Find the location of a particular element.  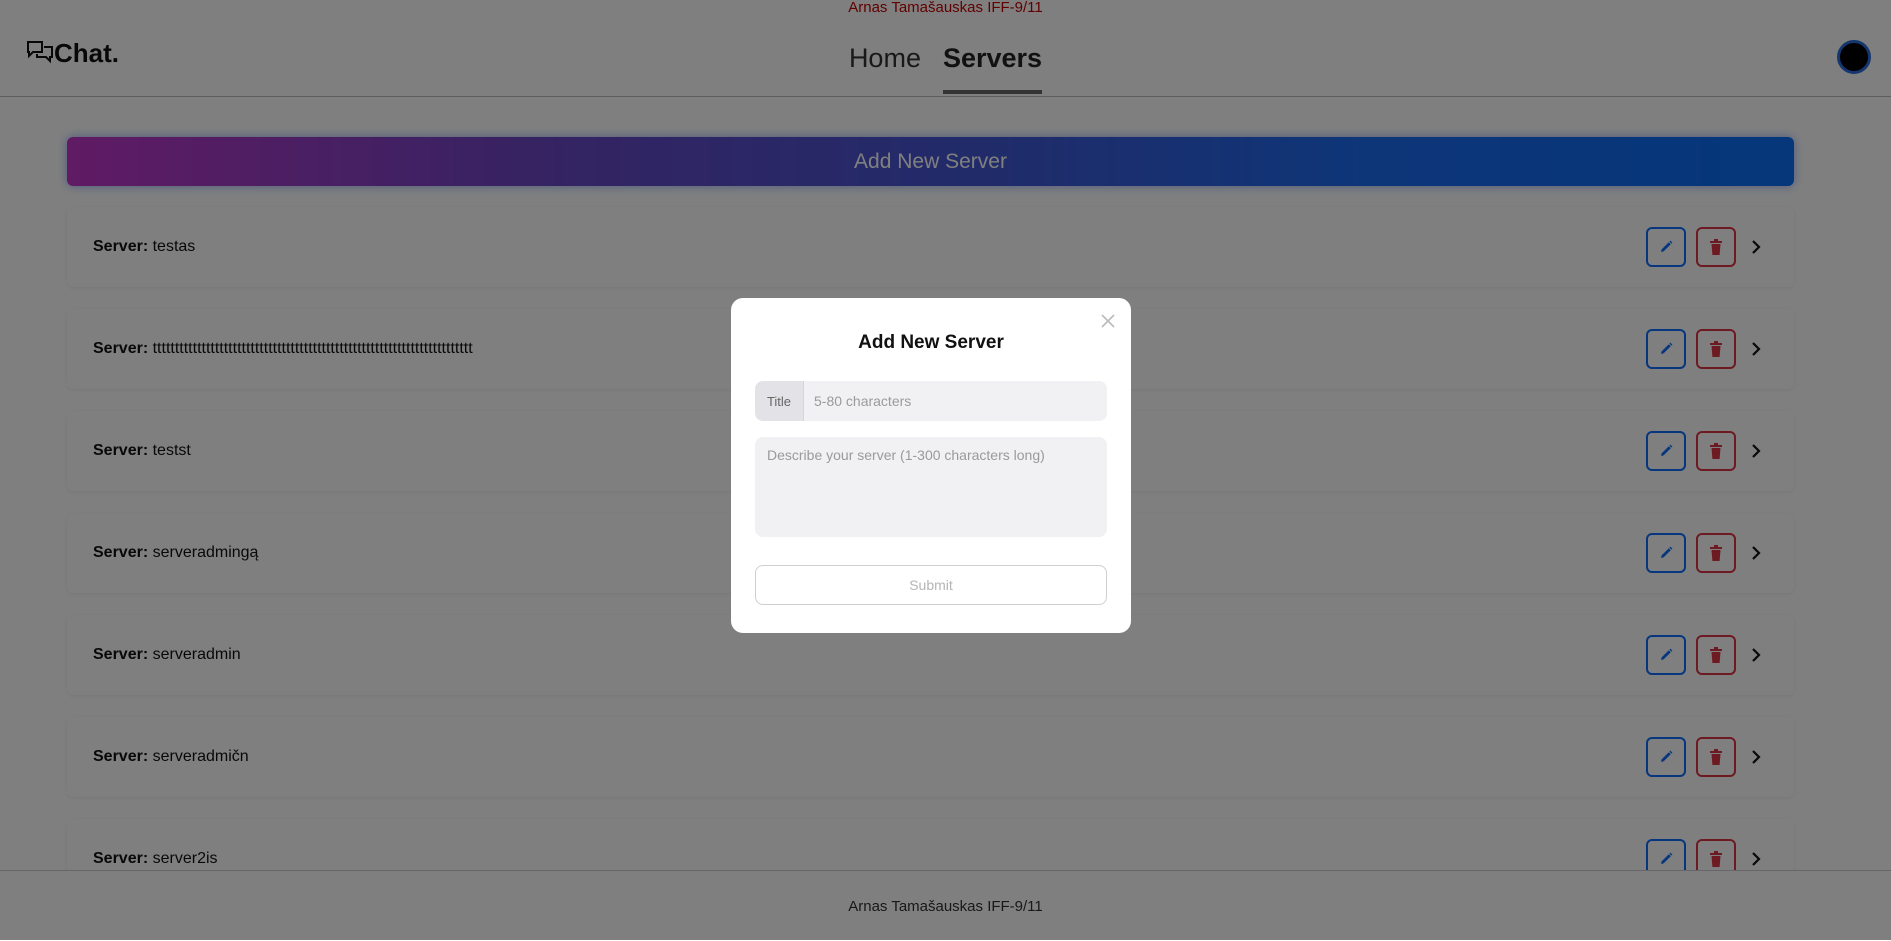

close-button is located at coordinates (1108, 321).